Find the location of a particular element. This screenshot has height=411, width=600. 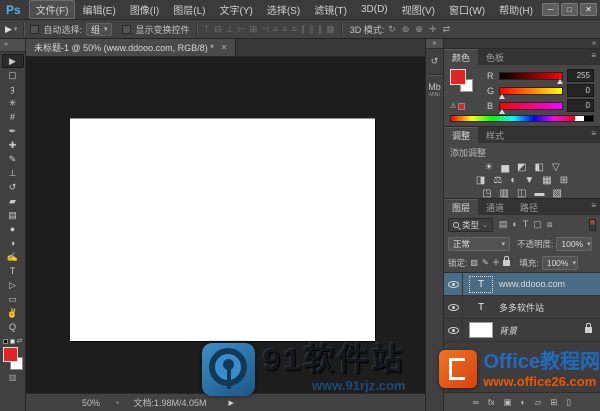

panel-tab: 色板 is located at coordinates (495, 57).